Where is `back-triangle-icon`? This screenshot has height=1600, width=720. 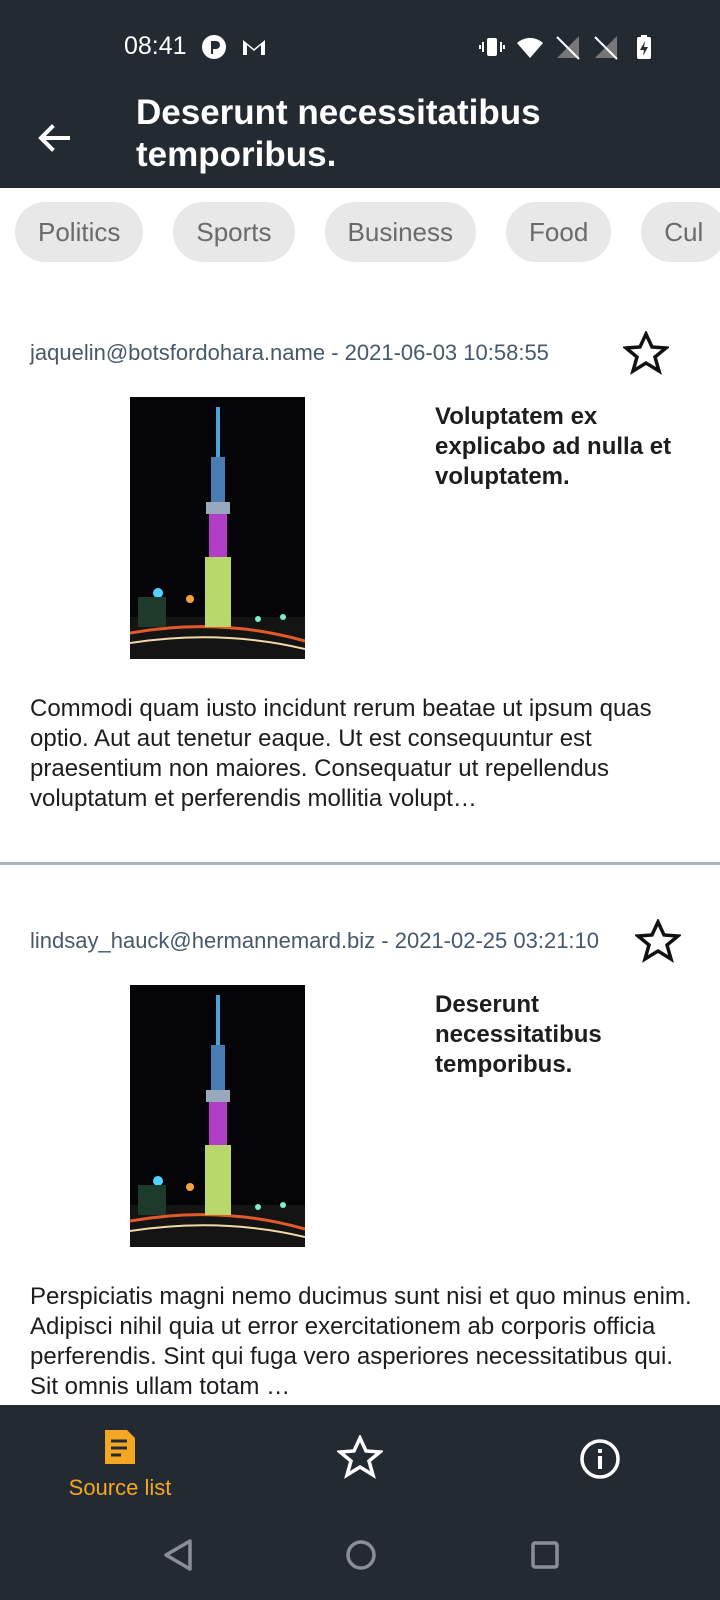 back-triangle-icon is located at coordinates (178, 1555).